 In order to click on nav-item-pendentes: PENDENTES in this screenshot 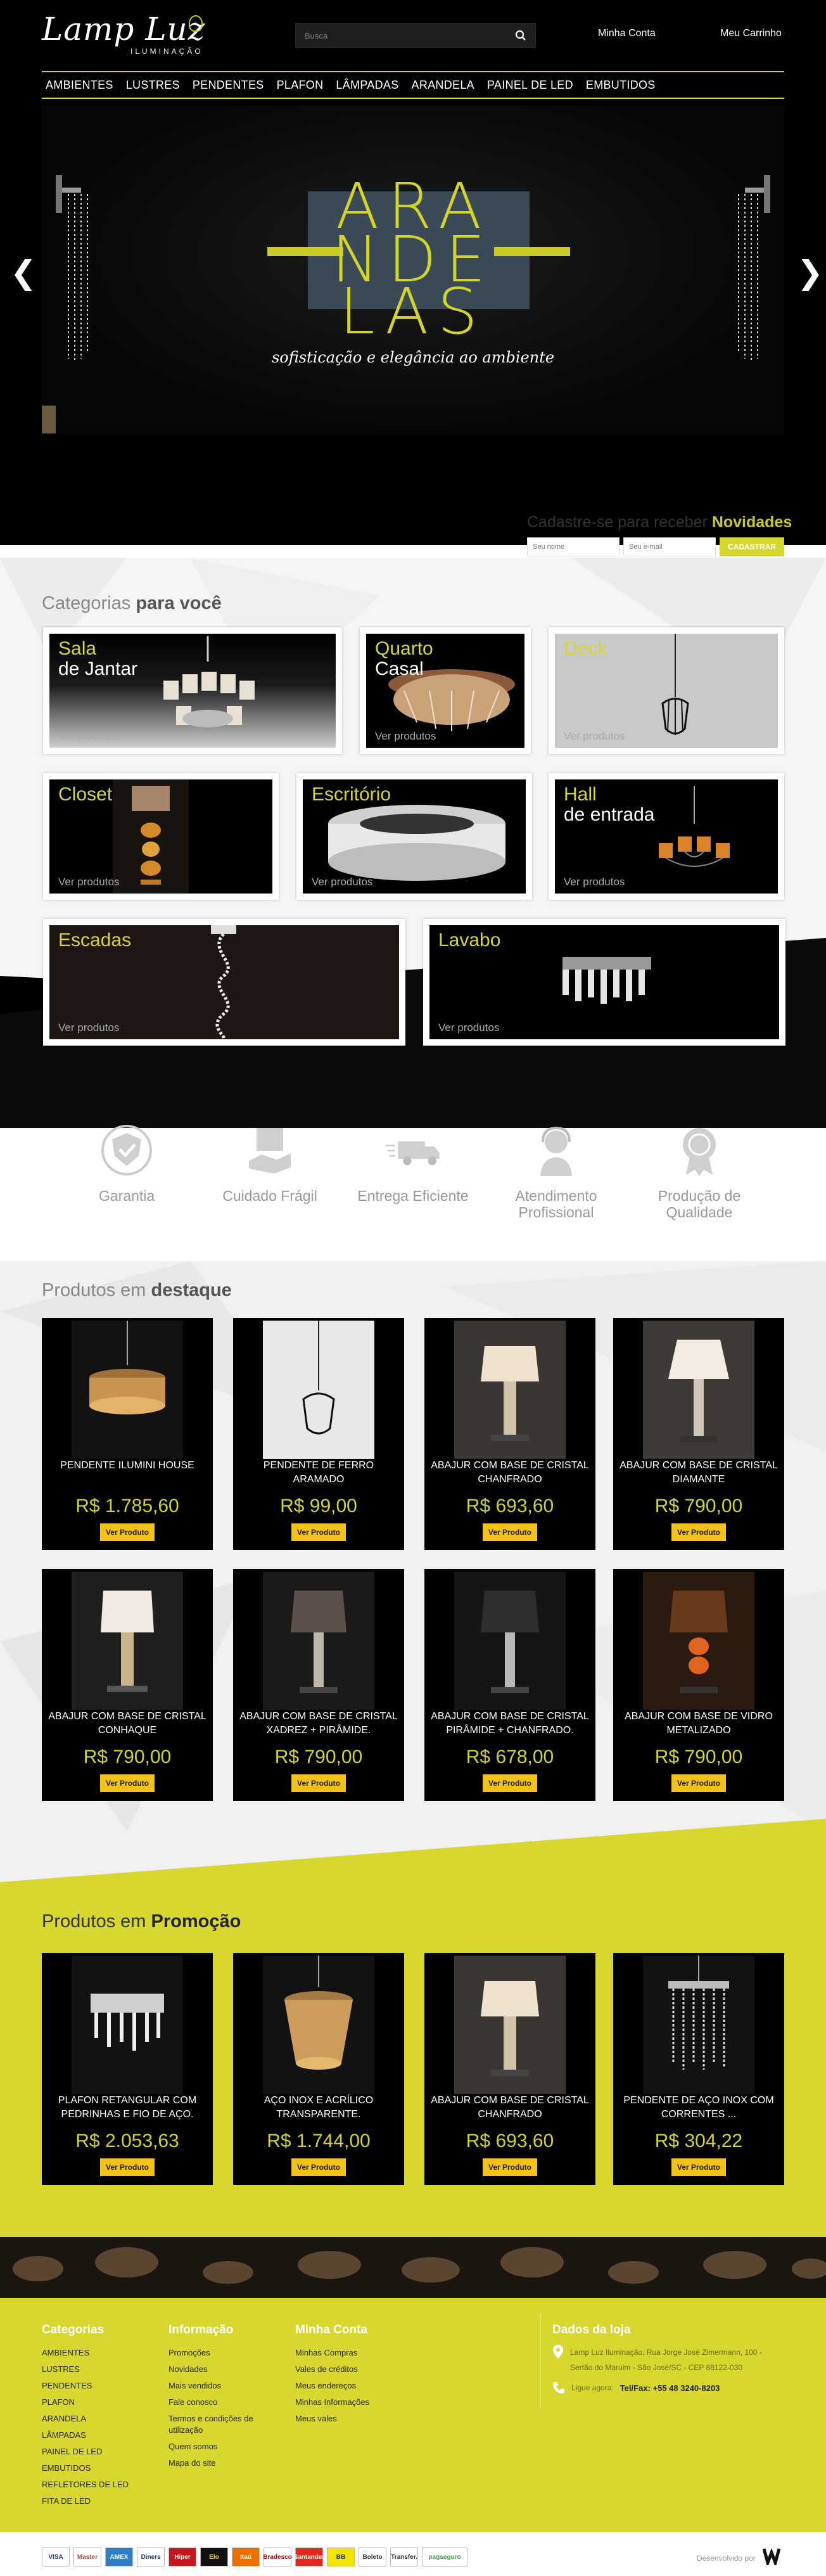, I will do `click(228, 85)`.